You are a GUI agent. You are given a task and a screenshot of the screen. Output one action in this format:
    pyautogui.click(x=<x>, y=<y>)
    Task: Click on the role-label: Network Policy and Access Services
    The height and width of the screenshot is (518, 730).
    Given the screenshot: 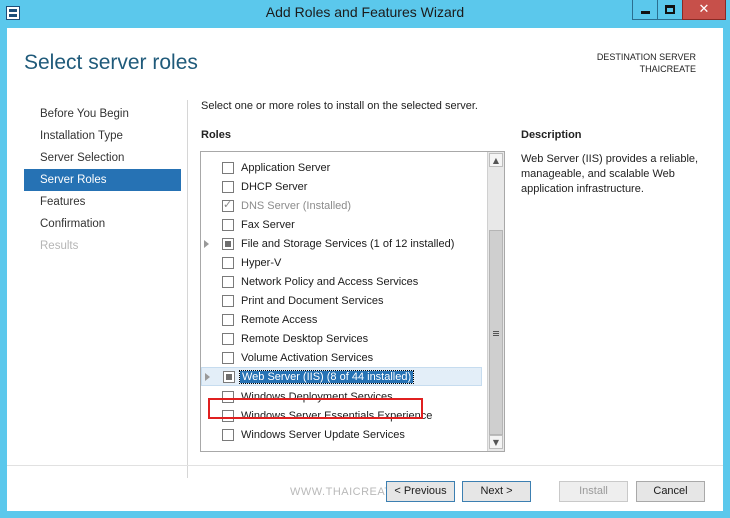 What is the action you would take?
    pyautogui.click(x=330, y=281)
    